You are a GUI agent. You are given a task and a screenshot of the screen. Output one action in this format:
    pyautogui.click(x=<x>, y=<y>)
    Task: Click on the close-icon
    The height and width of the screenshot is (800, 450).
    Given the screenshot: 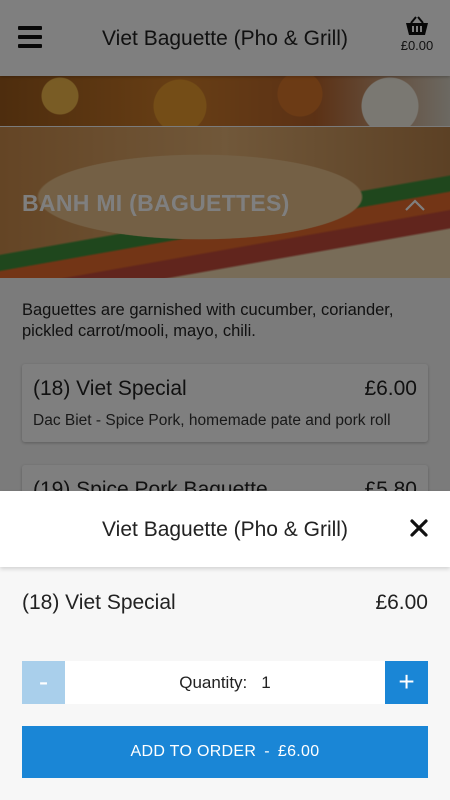 What is the action you would take?
    pyautogui.click(x=419, y=528)
    